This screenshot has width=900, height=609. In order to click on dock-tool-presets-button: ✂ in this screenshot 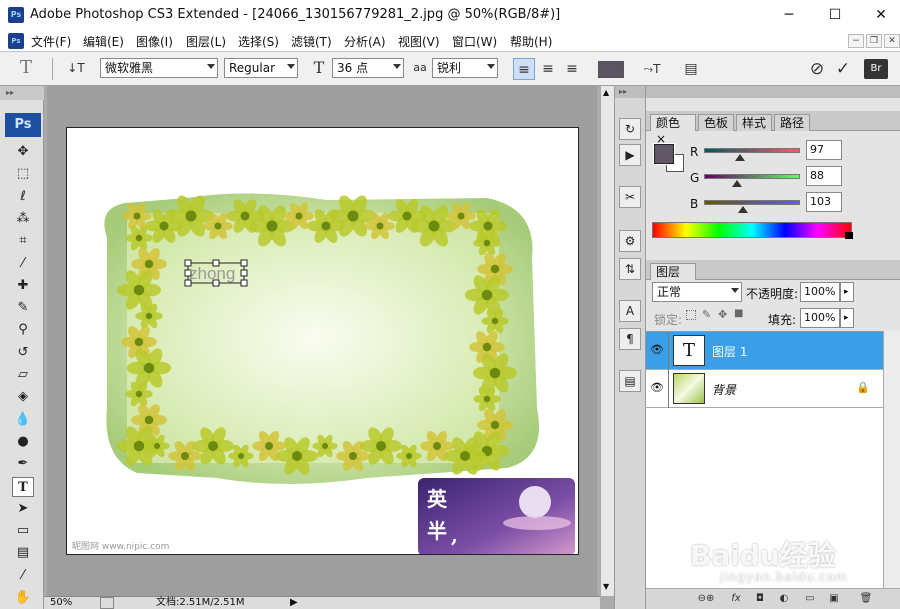, I will do `click(630, 197)`.